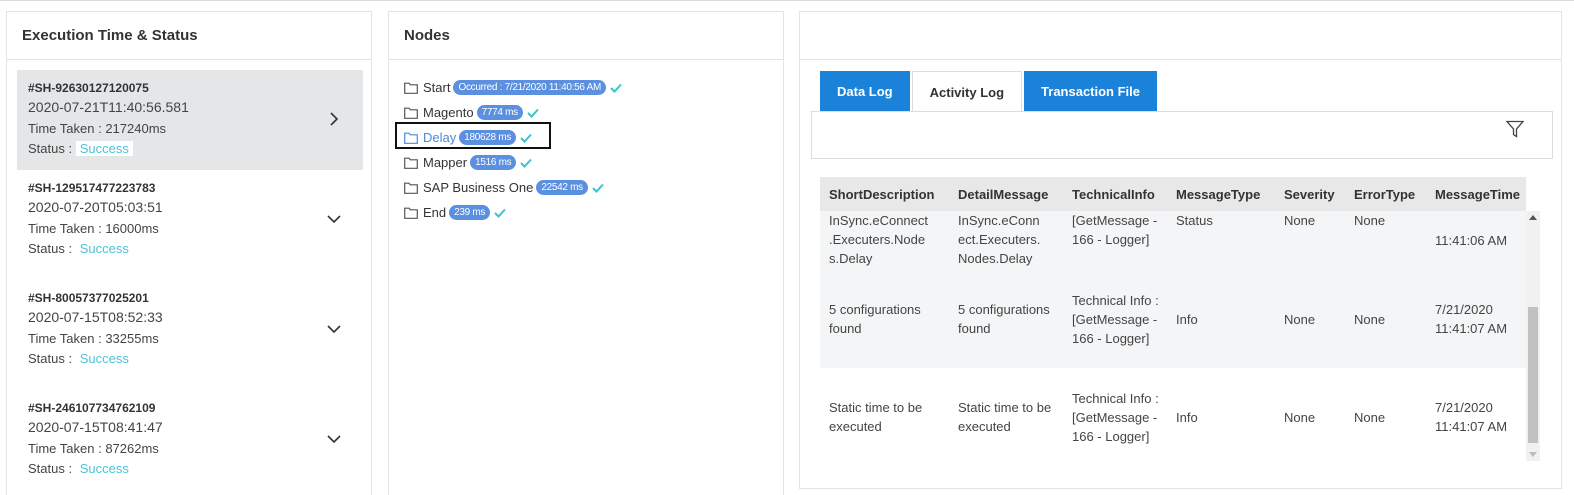 The image size is (1574, 495). I want to click on node-item: End 239 ms, so click(513, 212).